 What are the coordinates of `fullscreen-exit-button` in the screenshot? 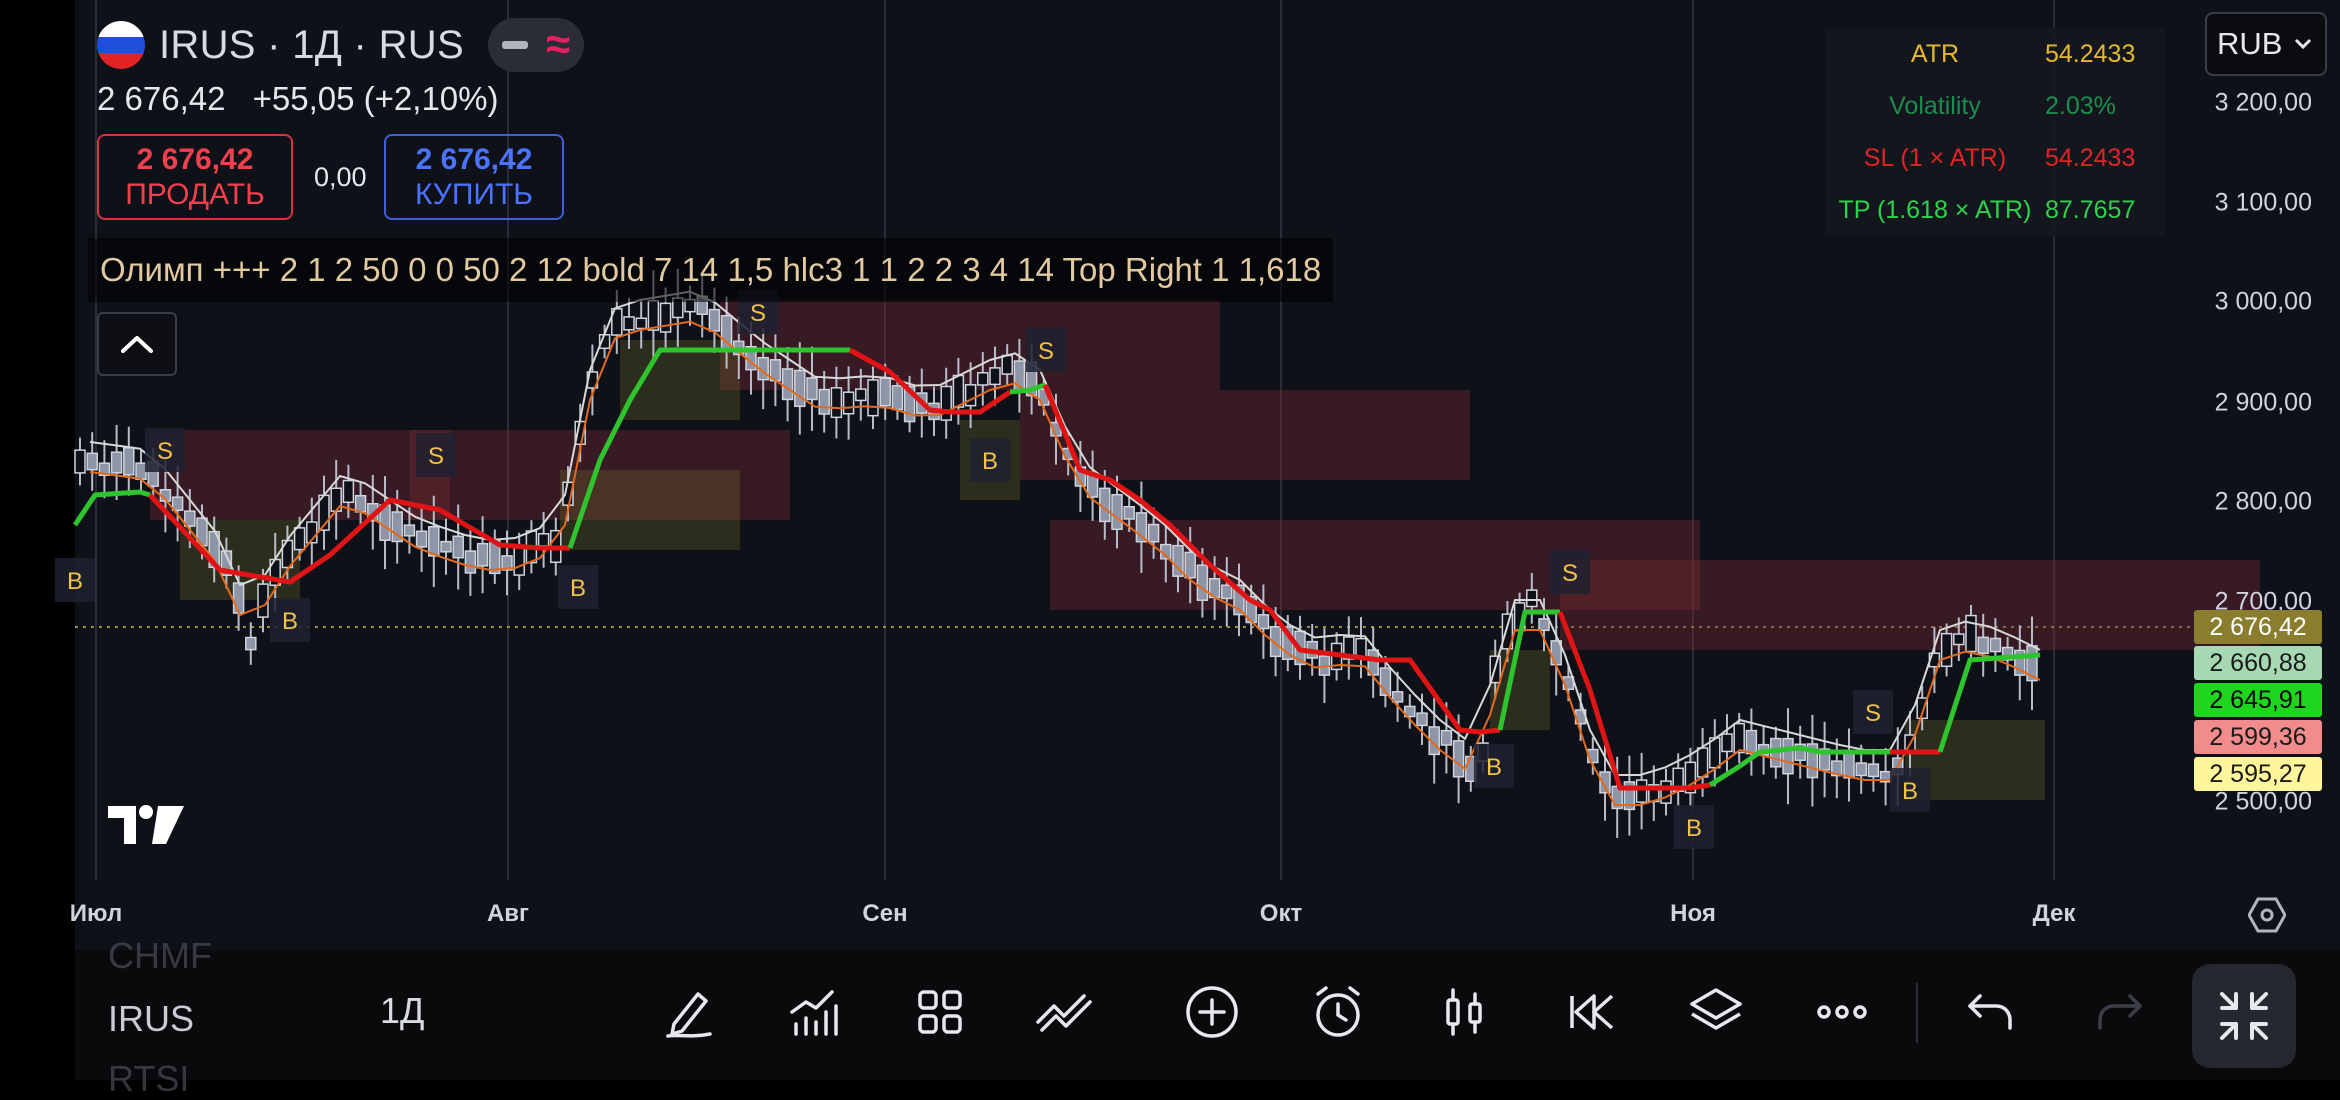 It's located at (2244, 1016).